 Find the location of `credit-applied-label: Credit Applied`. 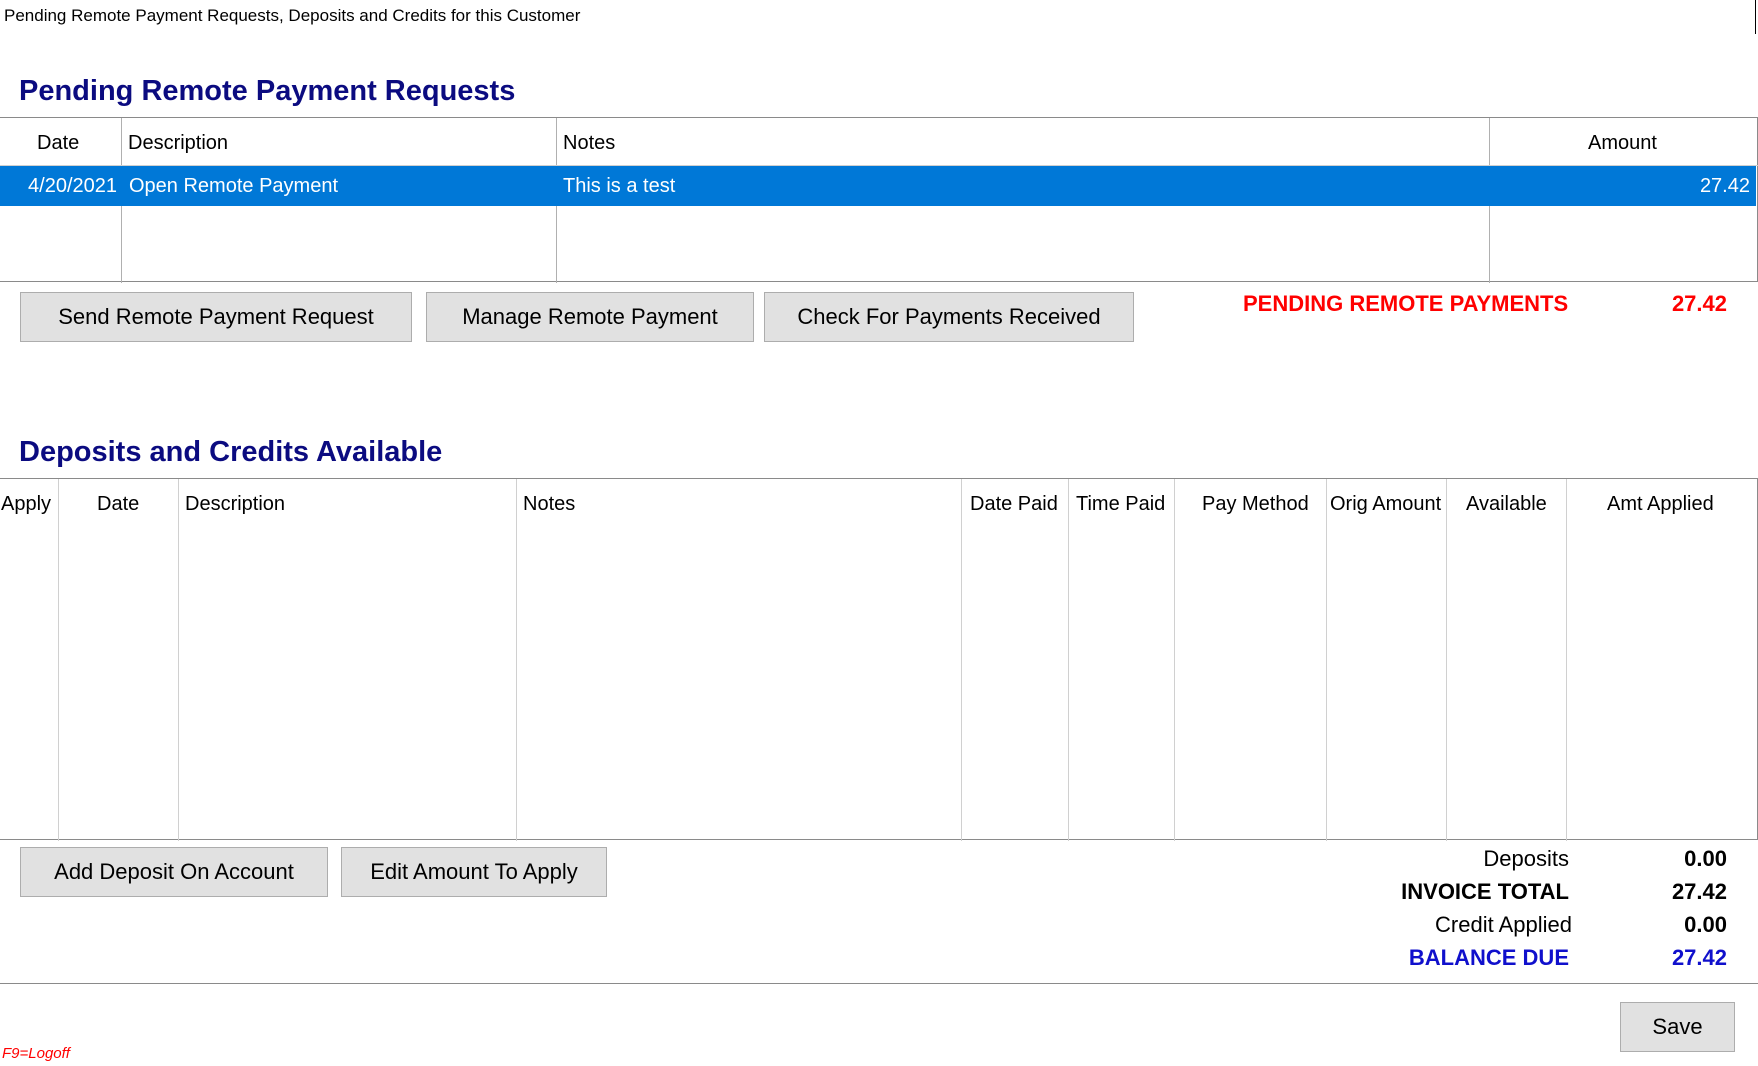

credit-applied-label: Credit Applied is located at coordinates (1503, 924).